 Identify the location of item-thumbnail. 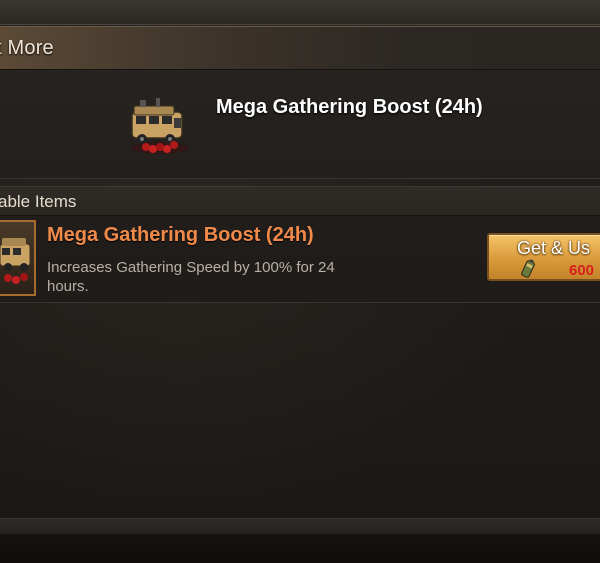
(18, 258).